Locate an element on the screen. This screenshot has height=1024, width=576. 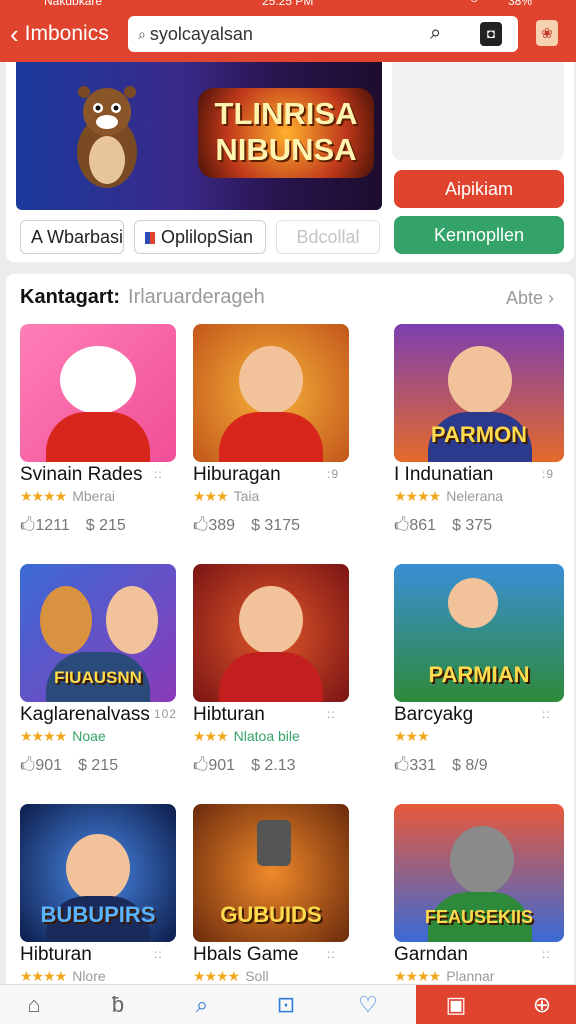
search-icon: ⌕ is located at coordinates (435, 33).